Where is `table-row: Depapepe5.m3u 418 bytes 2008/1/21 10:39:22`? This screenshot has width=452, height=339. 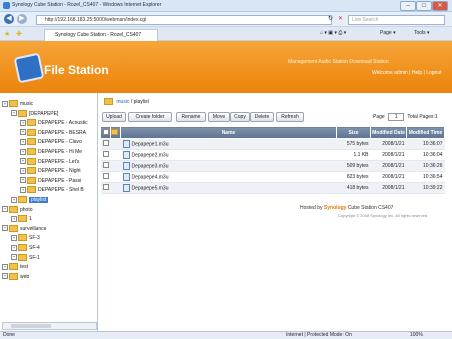 table-row: Depapepe5.m3u 418 bytes 2008/1/21 10:39:22 is located at coordinates (272, 188).